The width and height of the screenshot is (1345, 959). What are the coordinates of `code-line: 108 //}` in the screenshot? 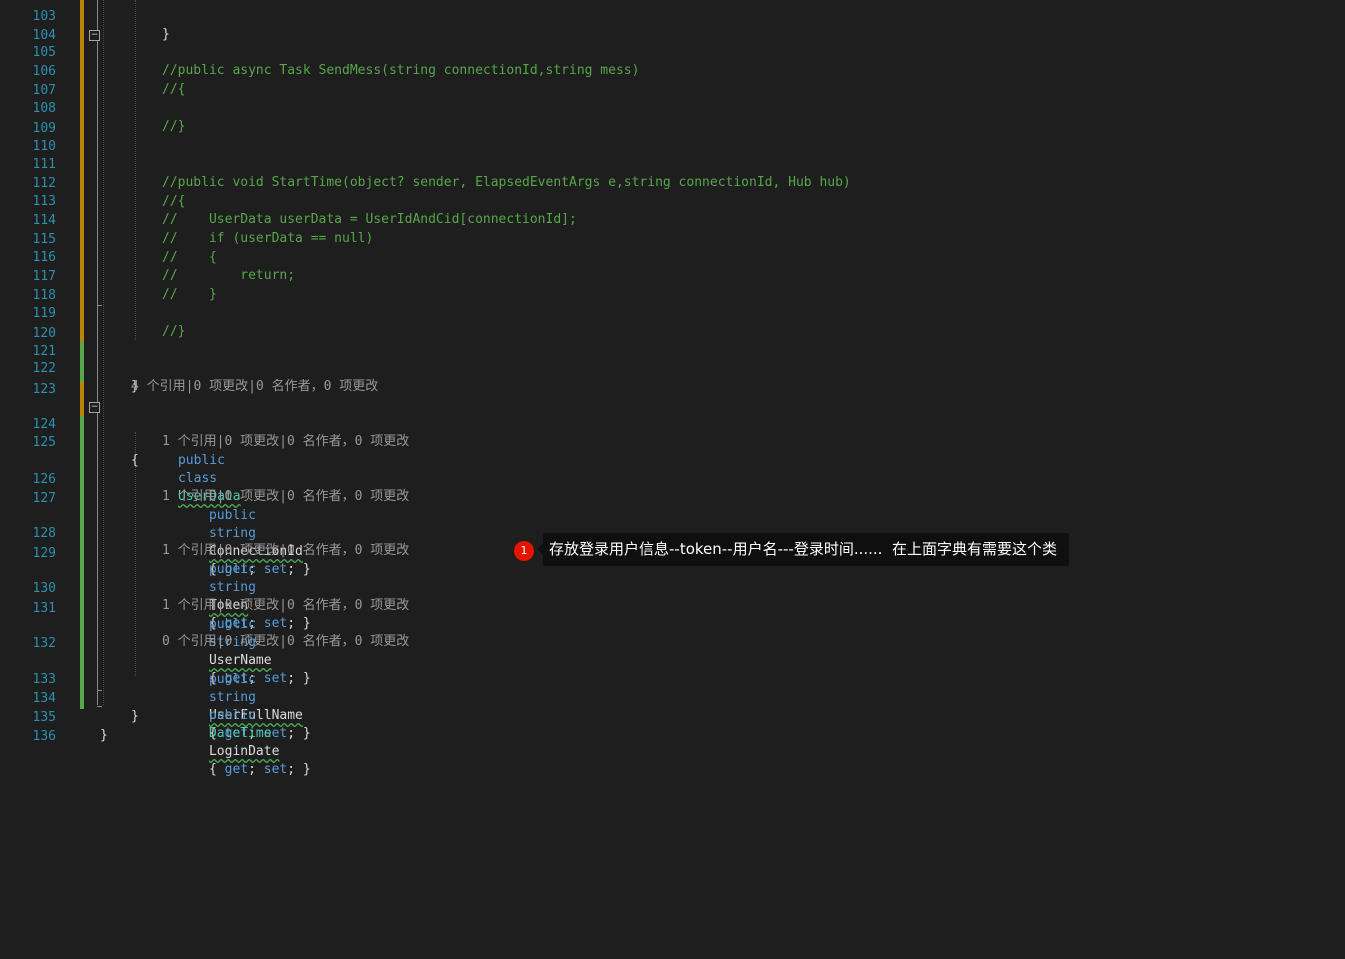 It's located at (672, 108).